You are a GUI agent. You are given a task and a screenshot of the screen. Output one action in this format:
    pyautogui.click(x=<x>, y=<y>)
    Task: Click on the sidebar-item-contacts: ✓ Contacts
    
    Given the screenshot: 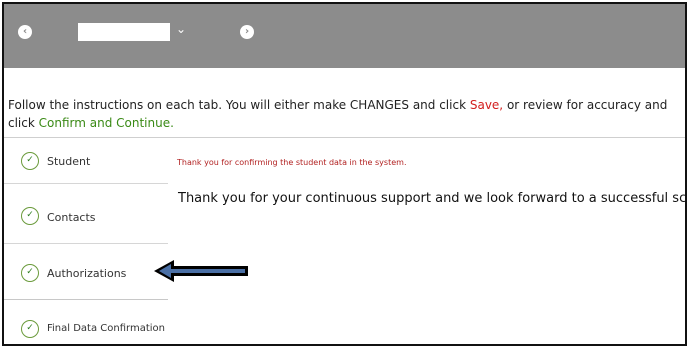 What is the action you would take?
    pyautogui.click(x=86, y=214)
    